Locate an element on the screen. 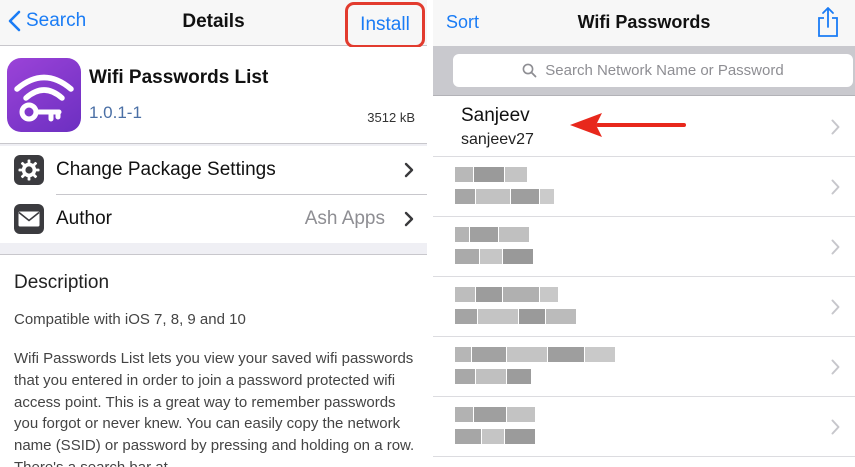  package-name: Wifi Passwords List is located at coordinates (179, 77).